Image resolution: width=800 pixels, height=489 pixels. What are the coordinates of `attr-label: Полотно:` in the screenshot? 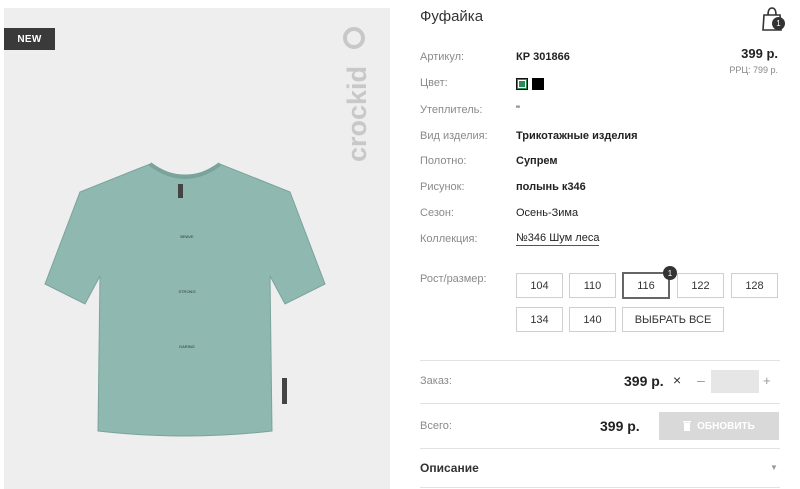 It's located at (443, 161).